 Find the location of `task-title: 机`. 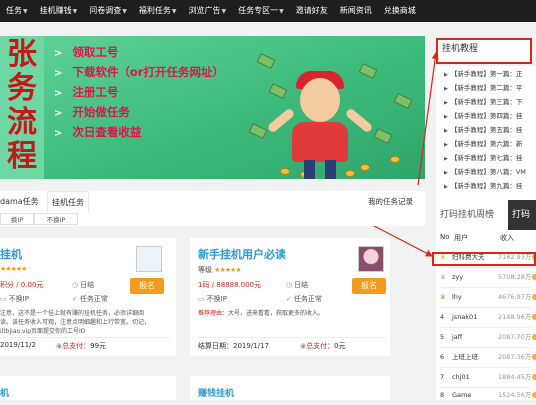

task-title: 机 is located at coordinates (4, 392).